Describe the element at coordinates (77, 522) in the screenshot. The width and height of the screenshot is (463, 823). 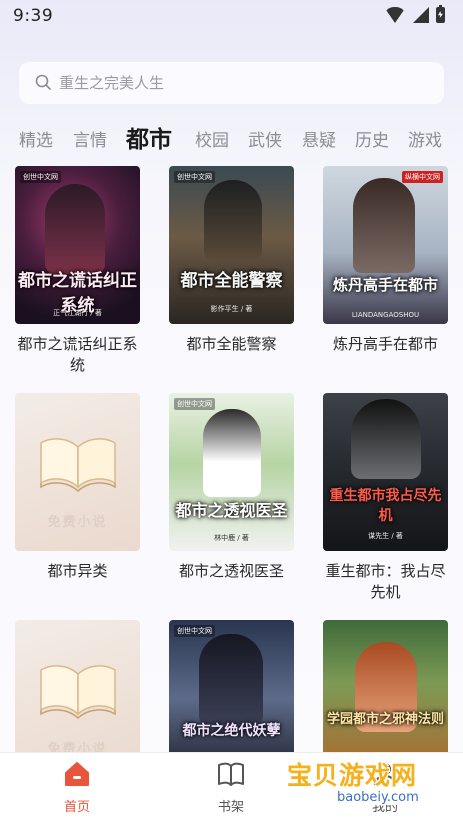
I see `placeholder-label: 免费小说` at that location.